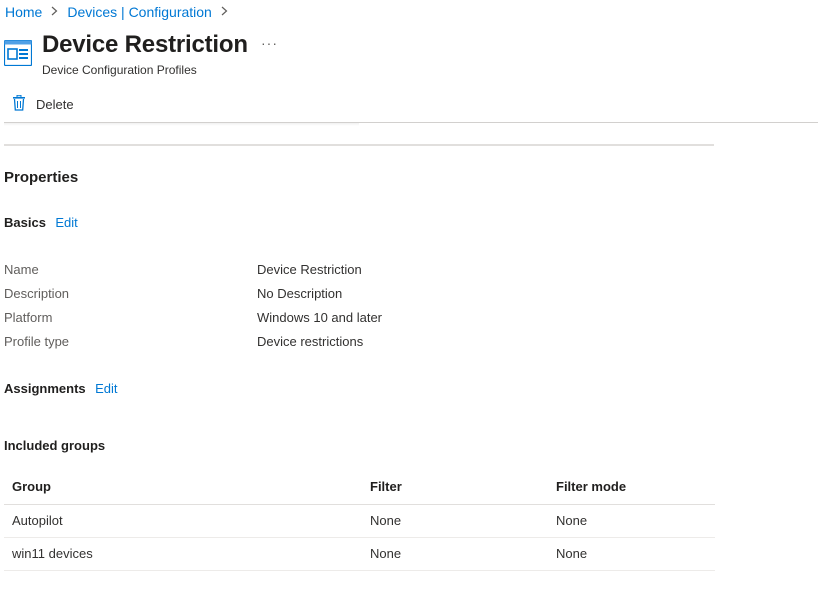 Image resolution: width=818 pixels, height=589 pixels. Describe the element at coordinates (310, 341) in the screenshot. I see `profile-type-value: Device restrictions` at that location.